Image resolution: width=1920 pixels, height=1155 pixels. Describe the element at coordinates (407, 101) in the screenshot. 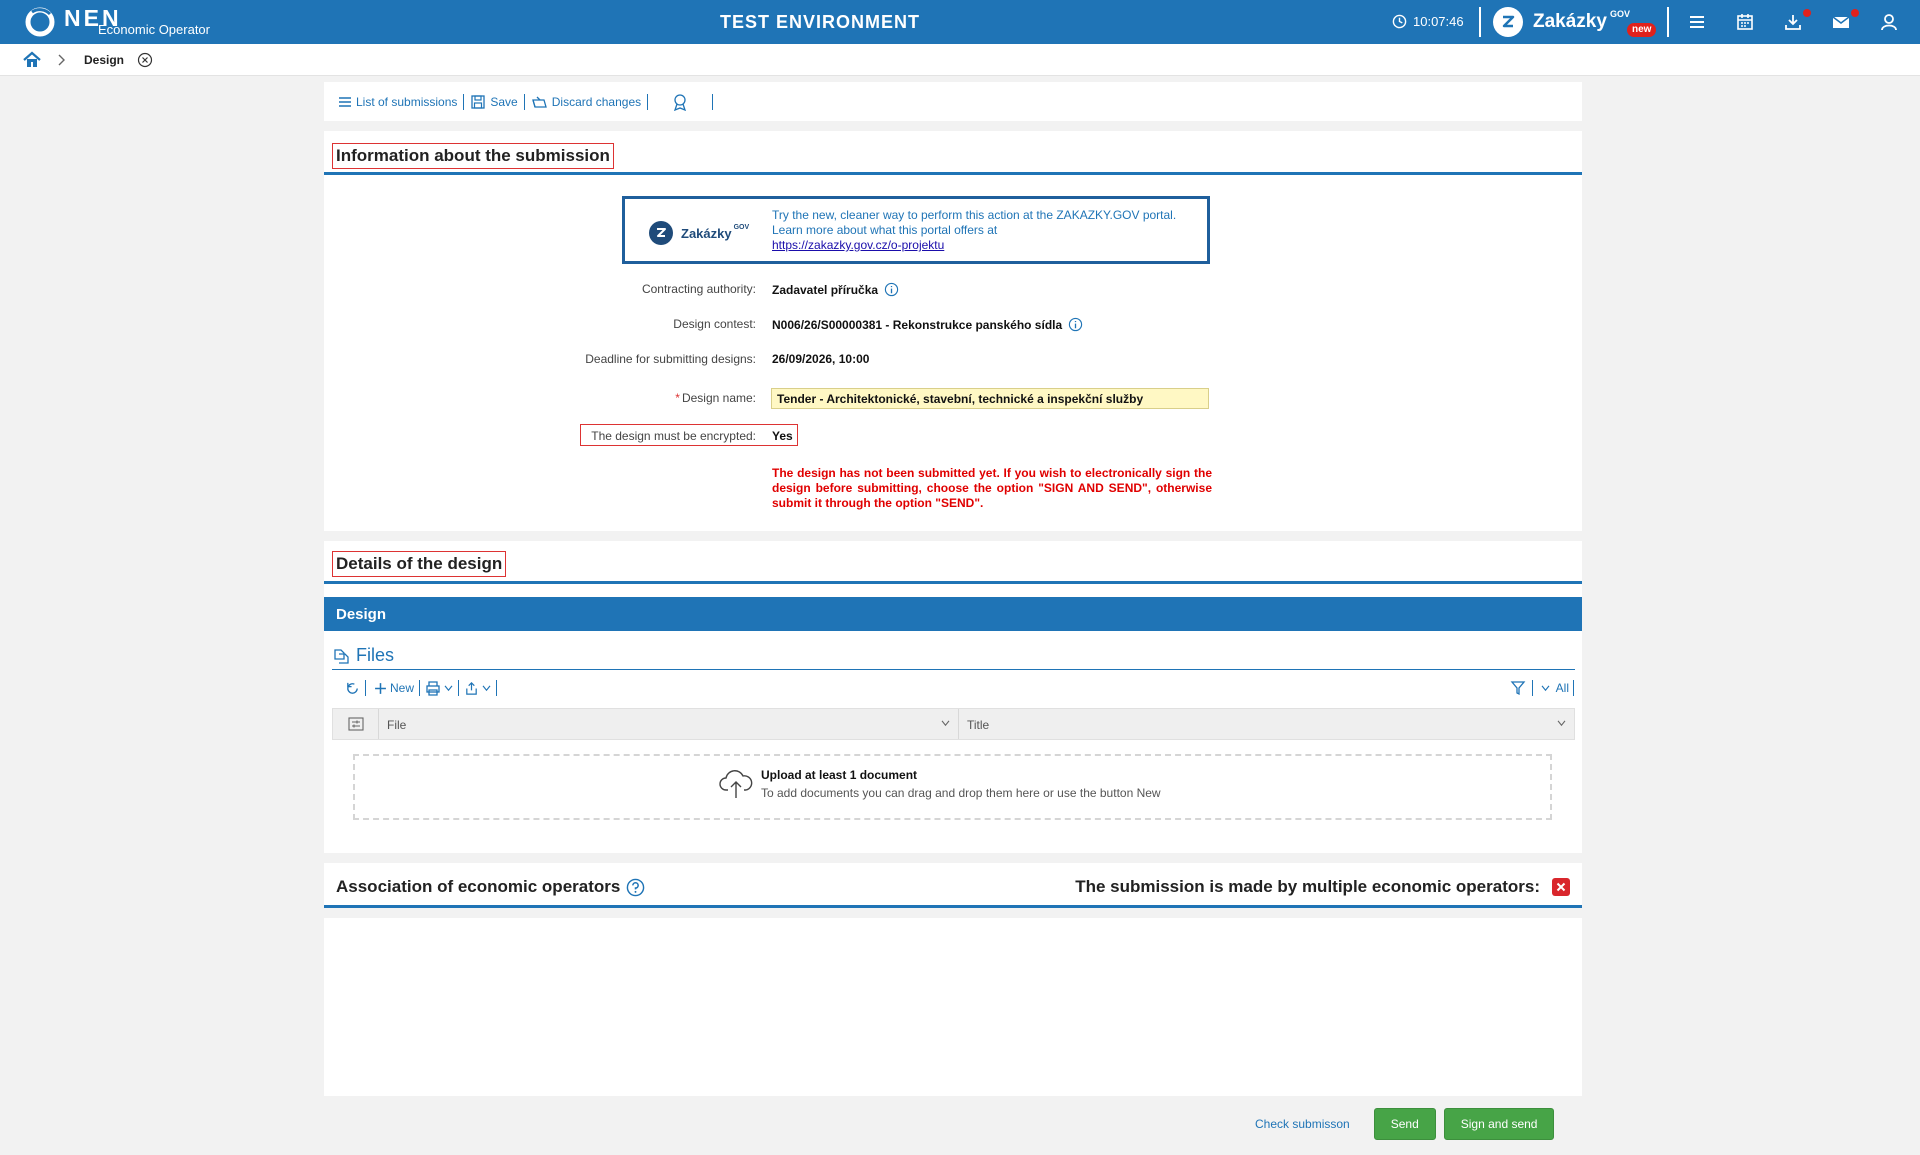

I see `list-of-submissions-label: List of submissions` at that location.